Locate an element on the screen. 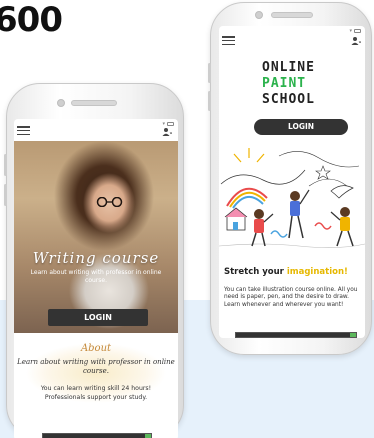 This screenshot has width=374, height=438. tagline: Stretch your imagination! is located at coordinates (294, 272).